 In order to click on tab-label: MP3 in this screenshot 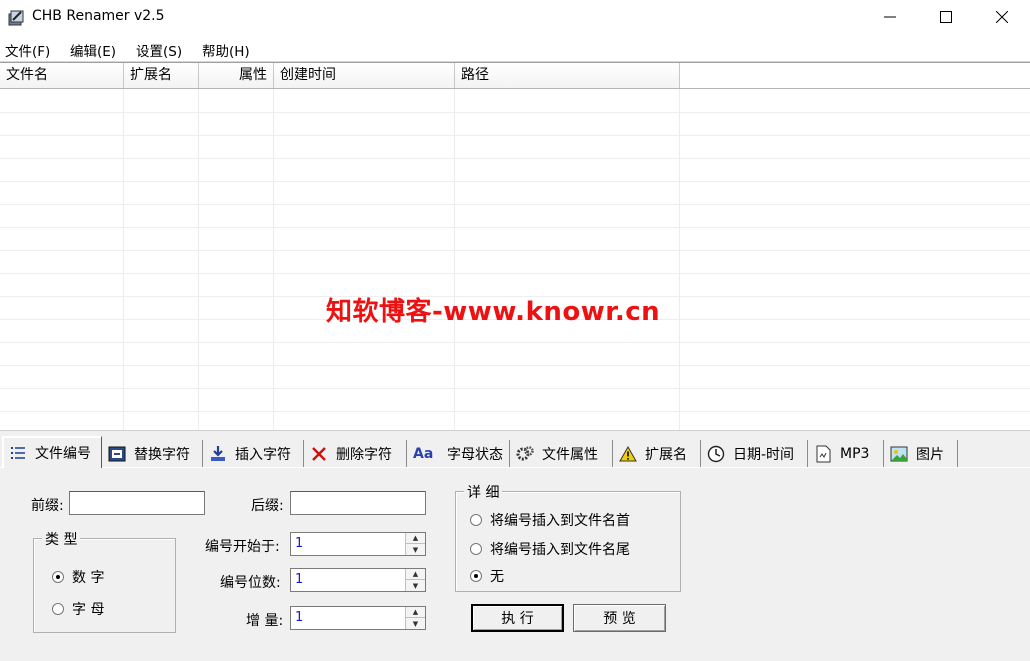, I will do `click(855, 454)`.